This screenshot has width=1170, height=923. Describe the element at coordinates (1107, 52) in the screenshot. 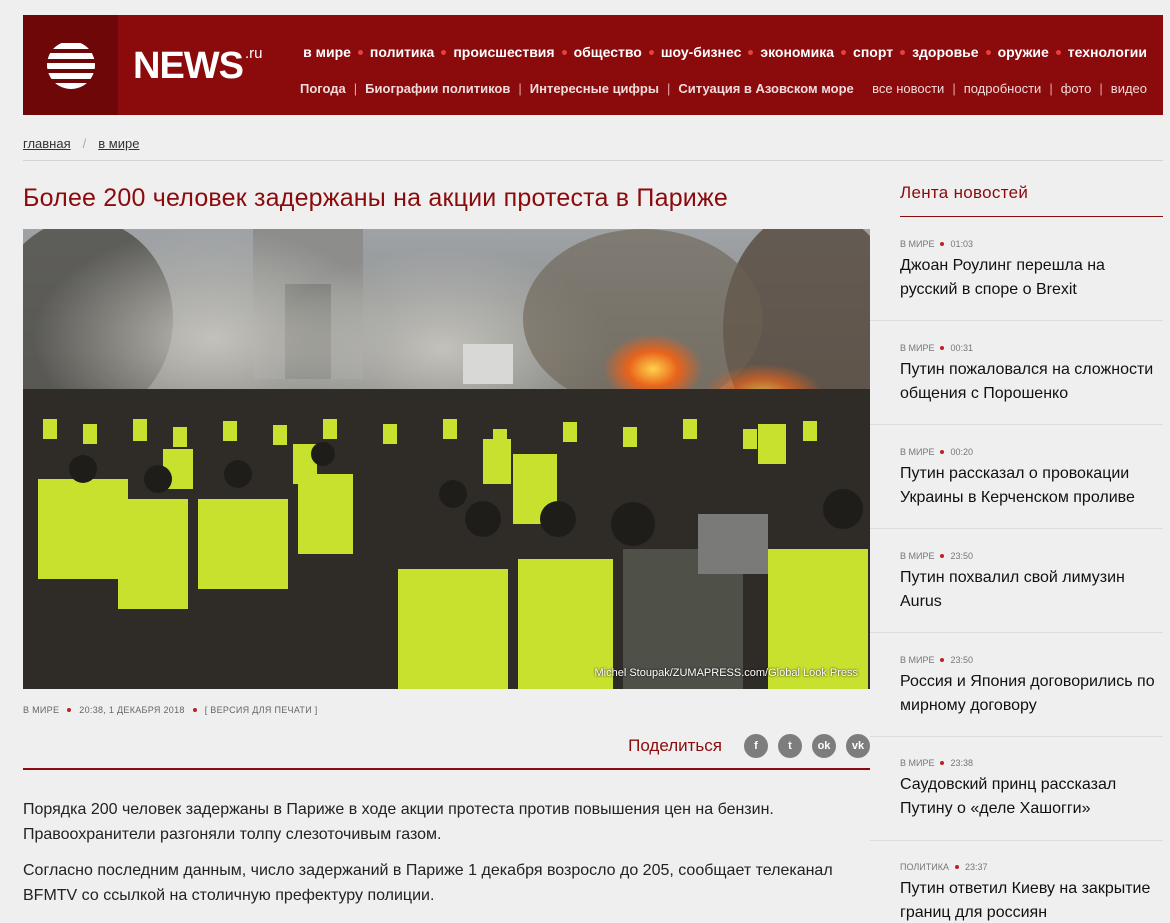

I see `nav-item-technology: технологии` at that location.